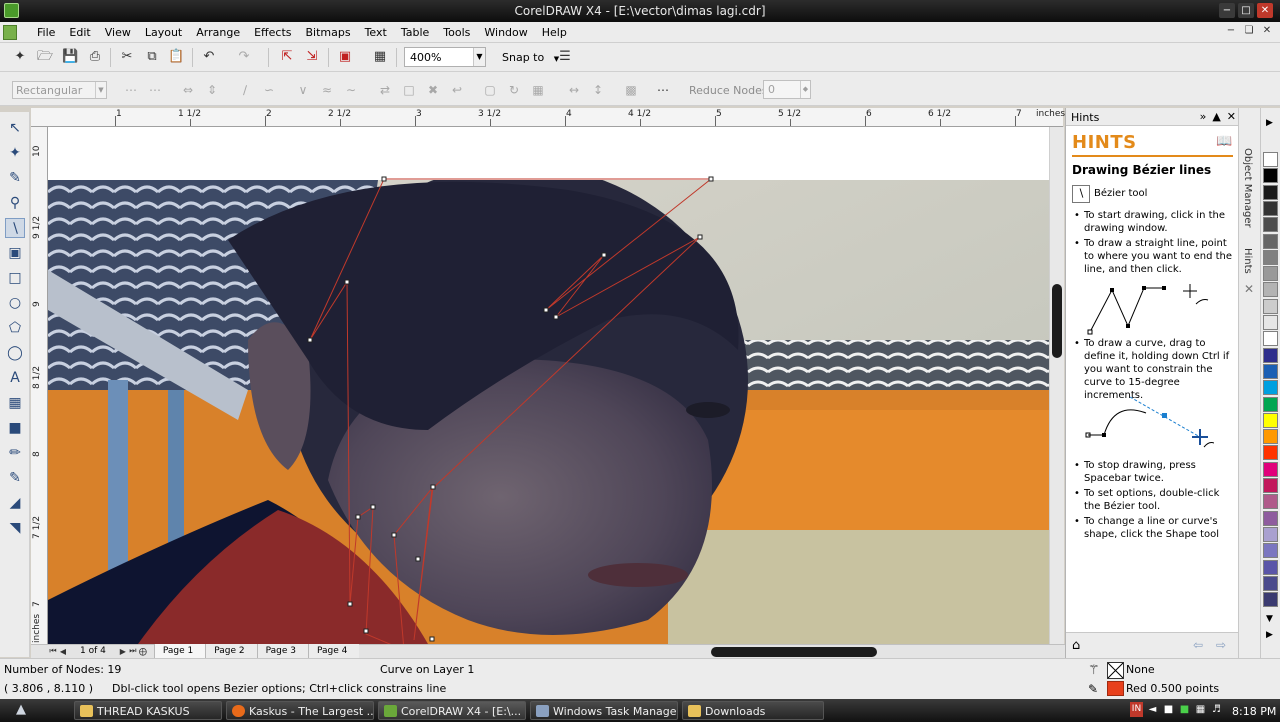 The image size is (1280, 722). What do you see at coordinates (15, 378) in the screenshot?
I see `text-tool-icon: A` at bounding box center [15, 378].